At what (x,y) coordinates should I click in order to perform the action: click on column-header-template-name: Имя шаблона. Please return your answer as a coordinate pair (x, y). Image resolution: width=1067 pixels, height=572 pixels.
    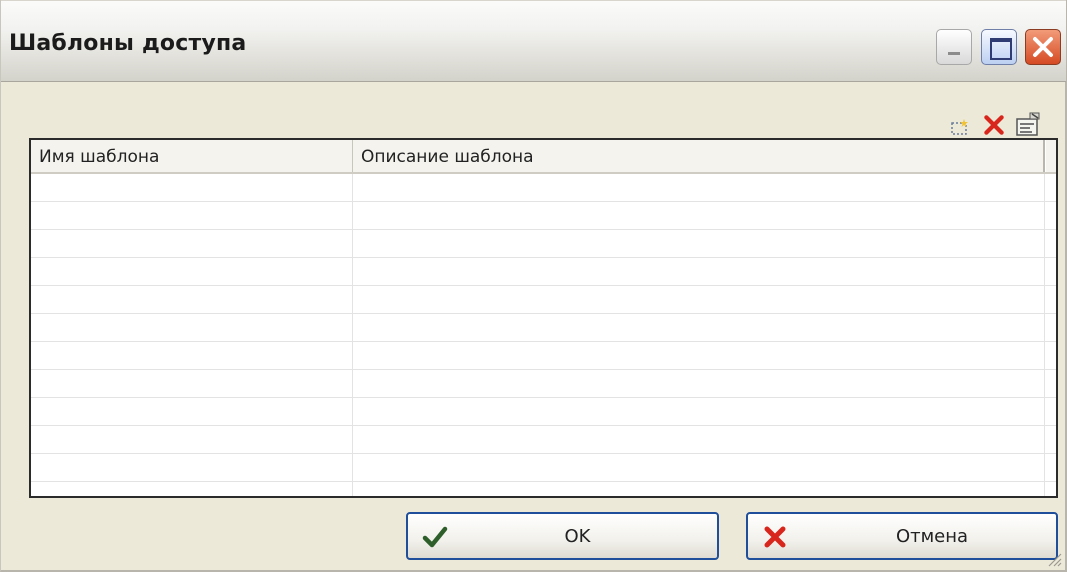
    Looking at the image, I should click on (192, 156).